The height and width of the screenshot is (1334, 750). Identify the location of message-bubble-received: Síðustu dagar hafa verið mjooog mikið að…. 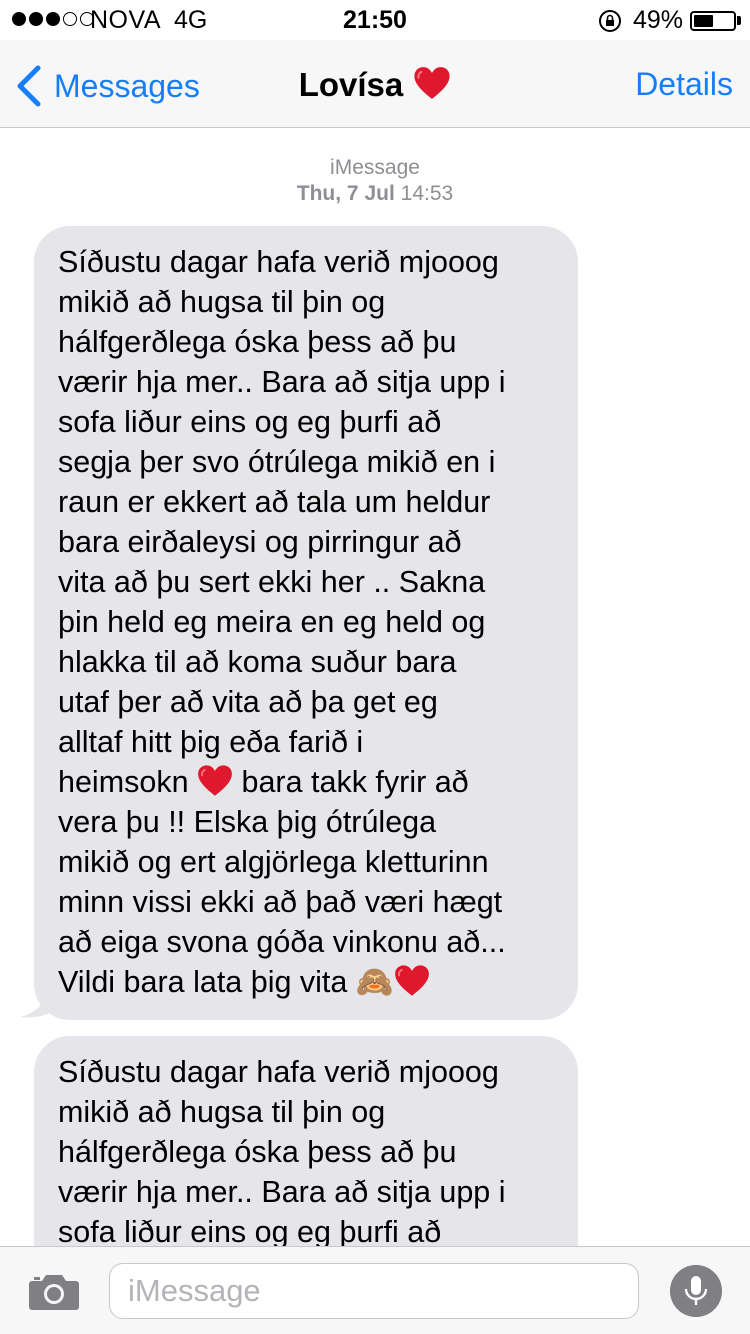
(306, 1141).